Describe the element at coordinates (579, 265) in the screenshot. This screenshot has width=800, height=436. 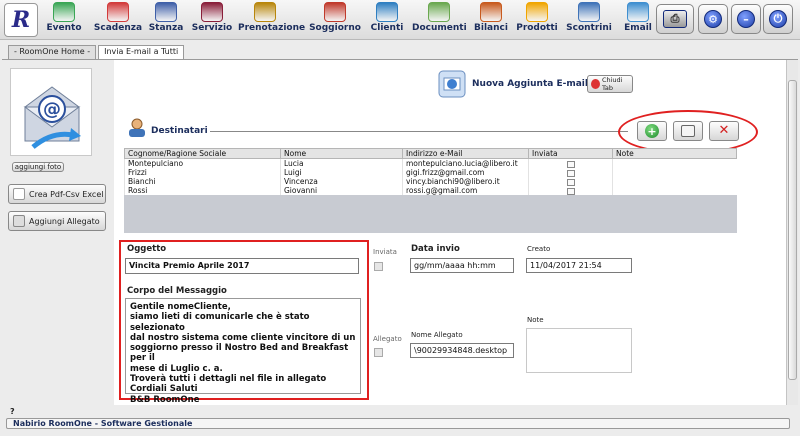
I see `created-input: 11/04/2017 21:54` at that location.